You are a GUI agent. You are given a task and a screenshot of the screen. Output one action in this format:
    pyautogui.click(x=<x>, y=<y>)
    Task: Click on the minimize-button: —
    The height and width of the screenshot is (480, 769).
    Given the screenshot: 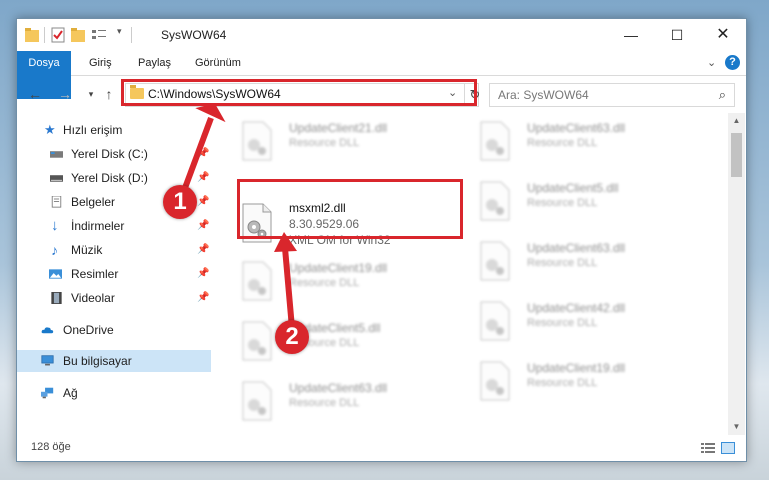 What is the action you would take?
    pyautogui.click(x=631, y=35)
    